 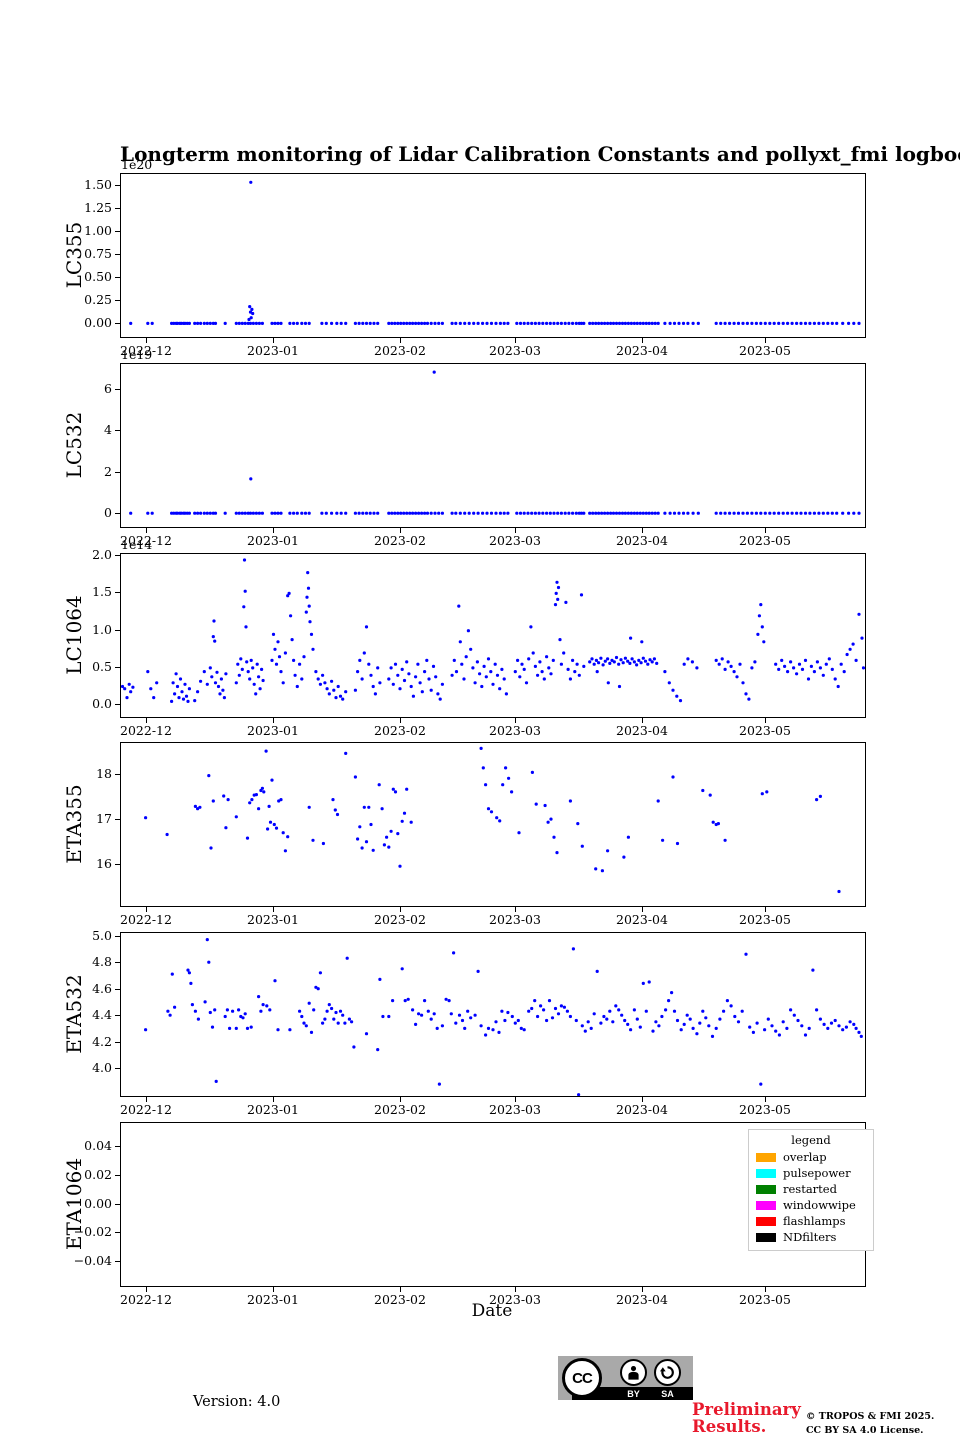 What do you see at coordinates (74, 444) in the screenshot?
I see `y-axis-label-LC532: LC532` at bounding box center [74, 444].